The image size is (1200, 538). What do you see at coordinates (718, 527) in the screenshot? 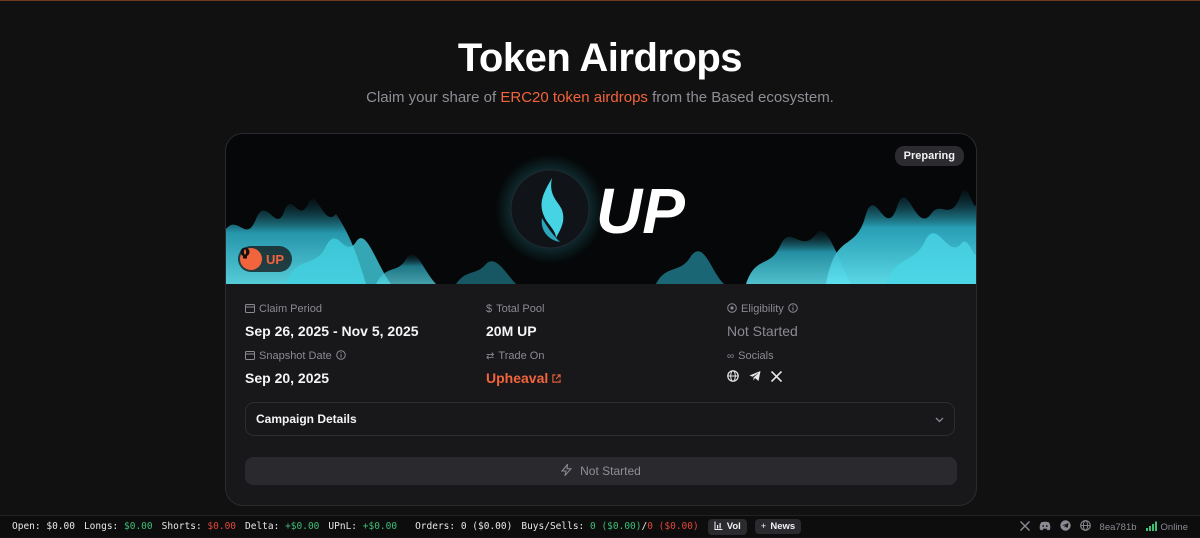
I see `bar-chart-icon` at bounding box center [718, 527].